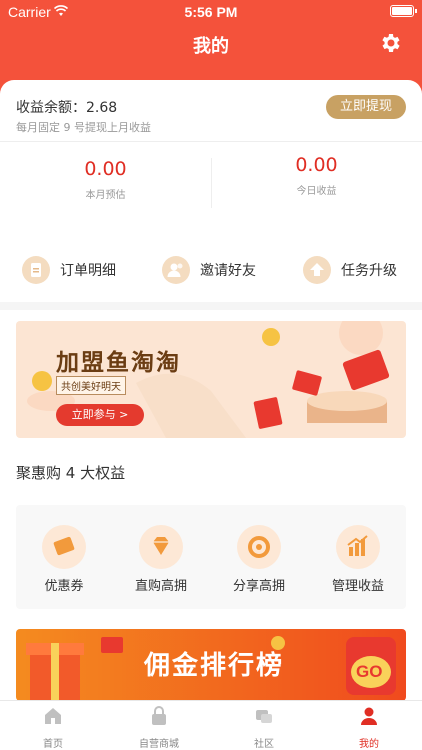 The image size is (422, 750). Describe the element at coordinates (118, 363) in the screenshot. I see `banner-title: 加盟鱼淘淘` at that location.